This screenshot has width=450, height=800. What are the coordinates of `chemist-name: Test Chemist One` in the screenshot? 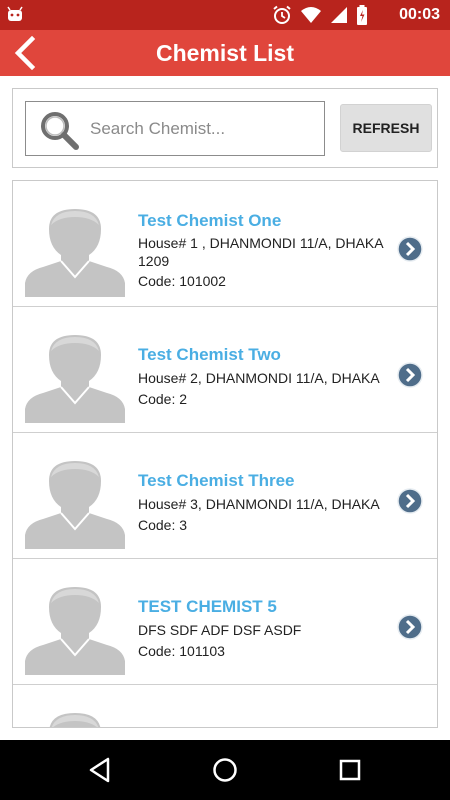 It's located at (210, 220).